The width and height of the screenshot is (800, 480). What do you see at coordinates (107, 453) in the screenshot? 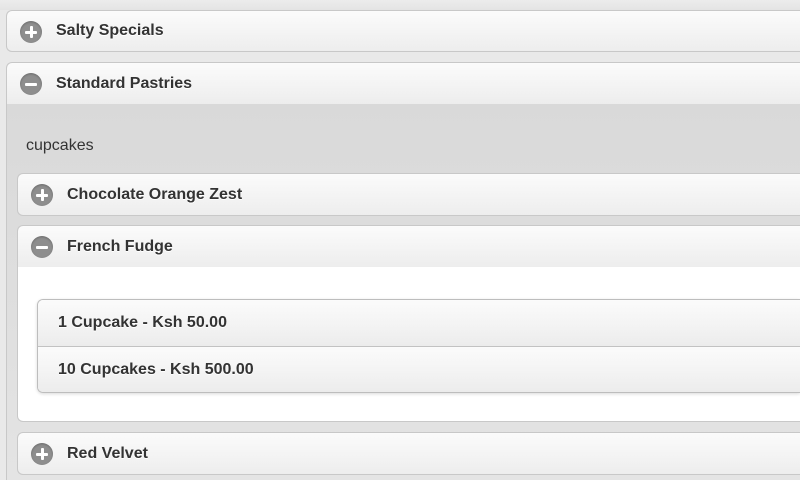
I see `collapsible-label: Red Velvet` at bounding box center [107, 453].